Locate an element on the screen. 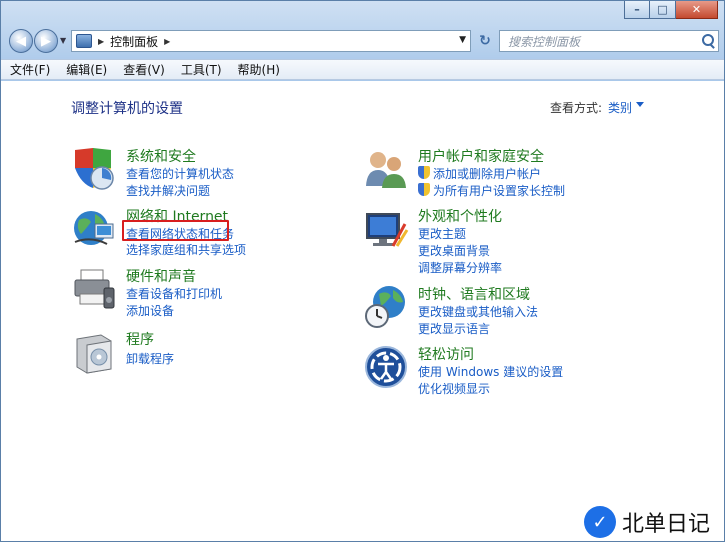 The height and width of the screenshot is (542, 725). view-by-label: 查看方式: is located at coordinates (576, 108).